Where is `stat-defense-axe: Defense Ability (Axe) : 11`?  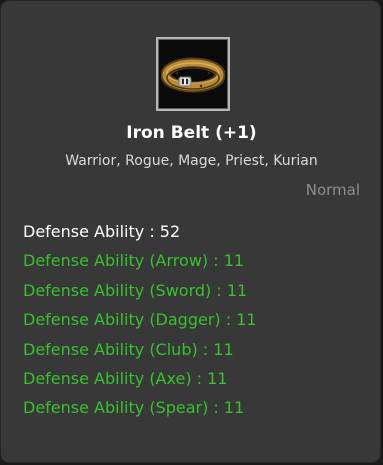 stat-defense-axe: Defense Ability (Axe) : 11 is located at coordinates (125, 379).